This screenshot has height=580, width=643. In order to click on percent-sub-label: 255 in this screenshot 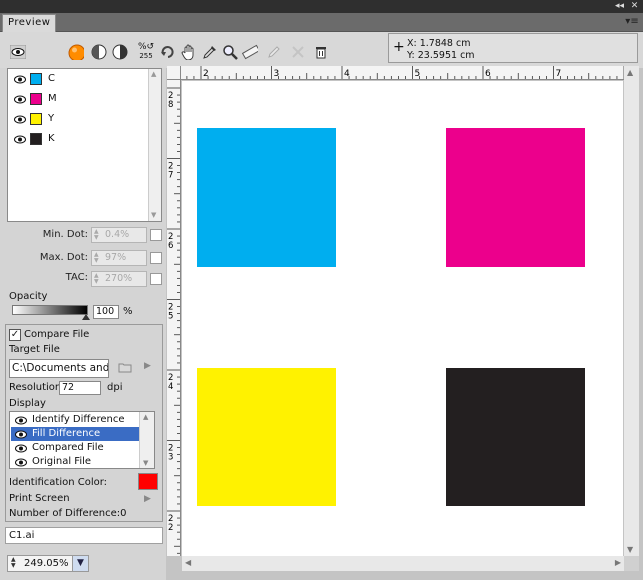, I will do `click(146, 56)`.